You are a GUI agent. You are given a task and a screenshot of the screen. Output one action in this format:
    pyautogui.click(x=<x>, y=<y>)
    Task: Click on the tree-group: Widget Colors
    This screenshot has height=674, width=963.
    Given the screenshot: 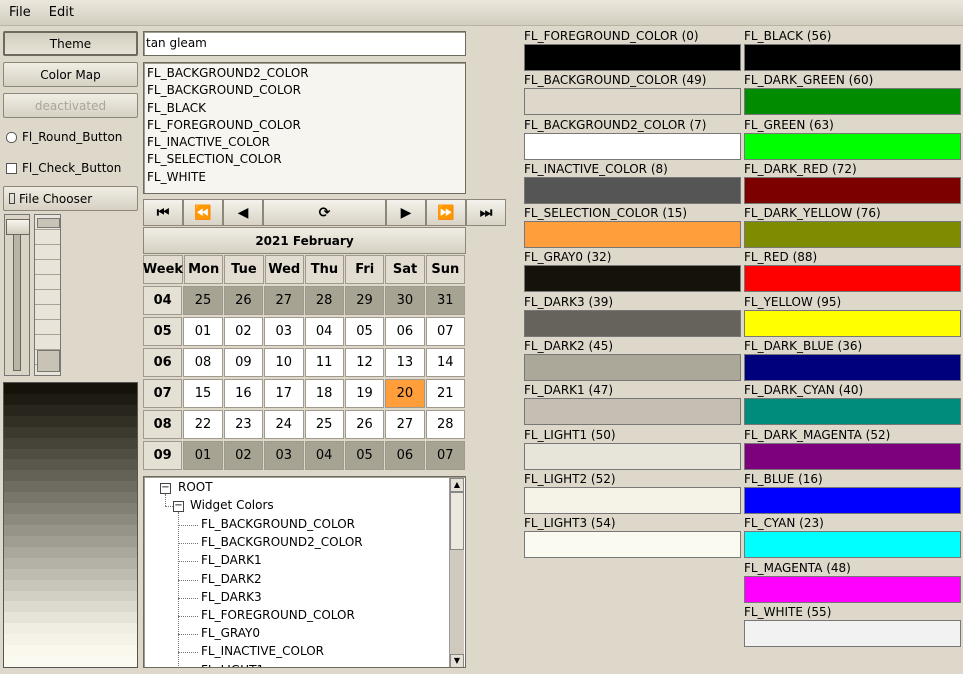 What is the action you would take?
    pyautogui.click(x=232, y=505)
    